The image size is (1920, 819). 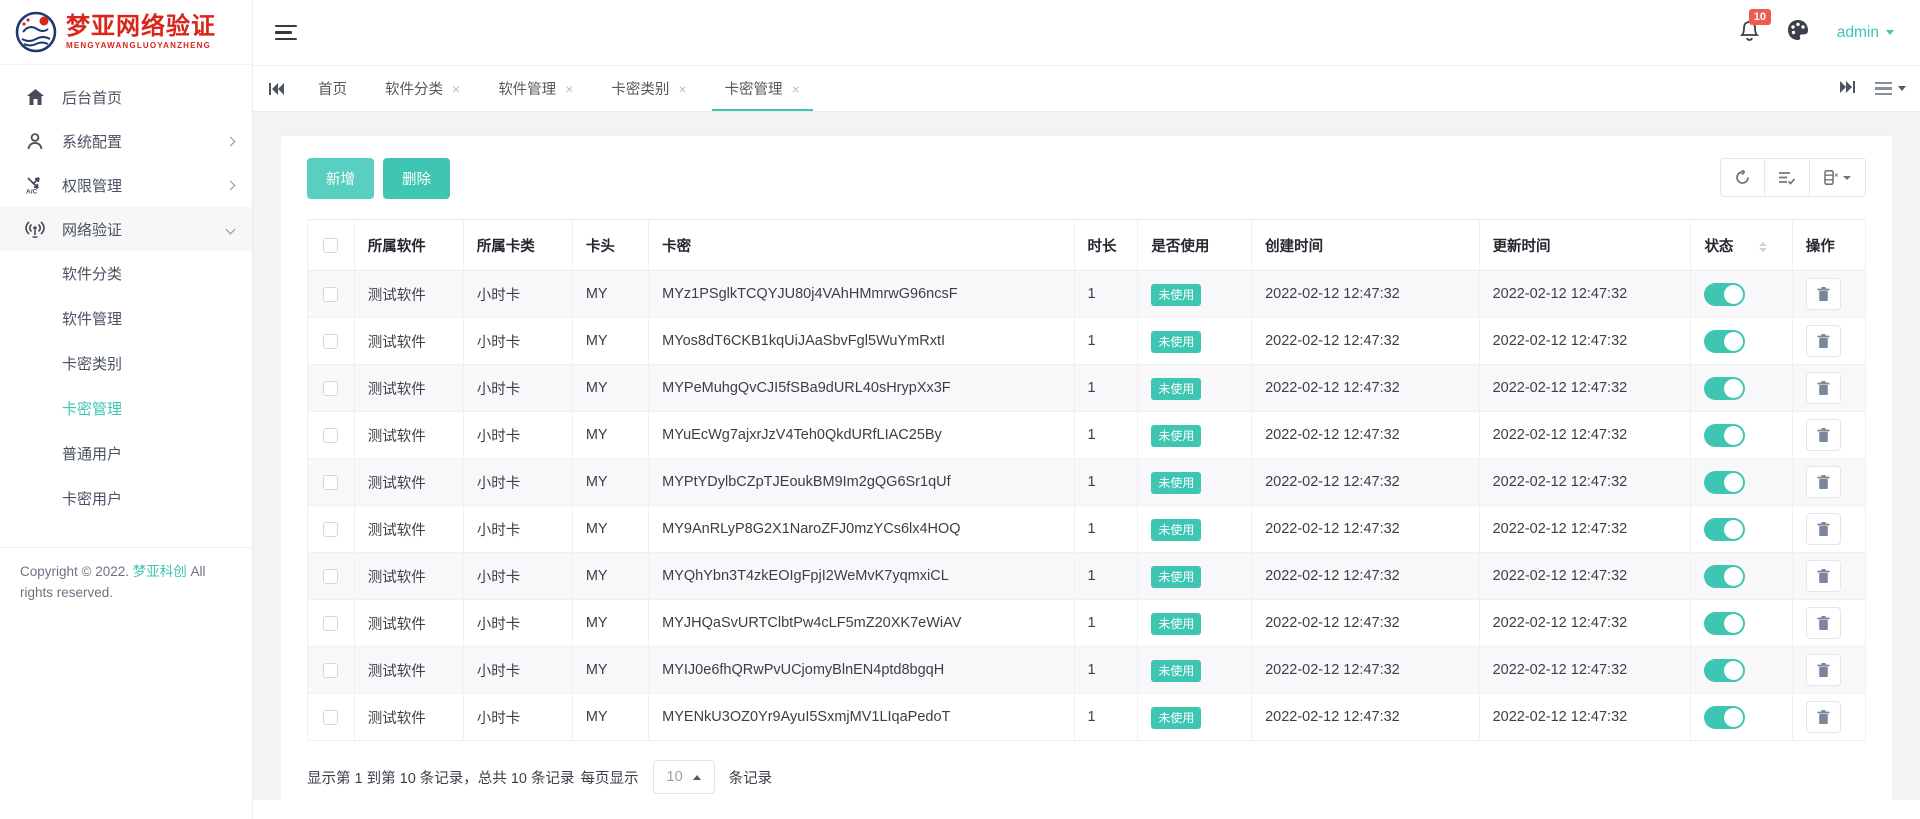 I want to click on sidebar-subitem-normal-user: 普通用户, so click(x=126, y=453).